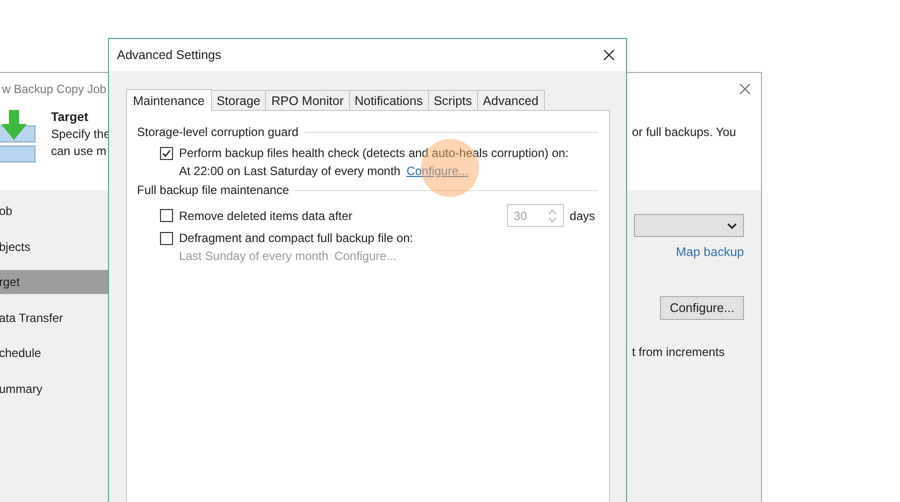 The height and width of the screenshot is (502, 900). I want to click on header-description: or full backups. You, so click(684, 133).